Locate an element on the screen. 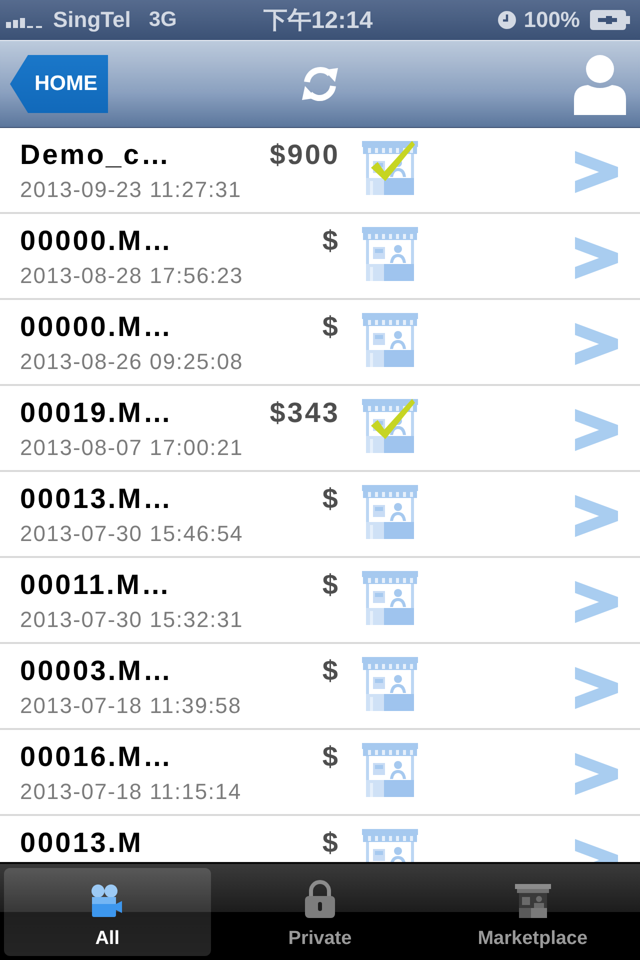 The height and width of the screenshot is (960, 640). tab: Marketplace is located at coordinates (532, 912).